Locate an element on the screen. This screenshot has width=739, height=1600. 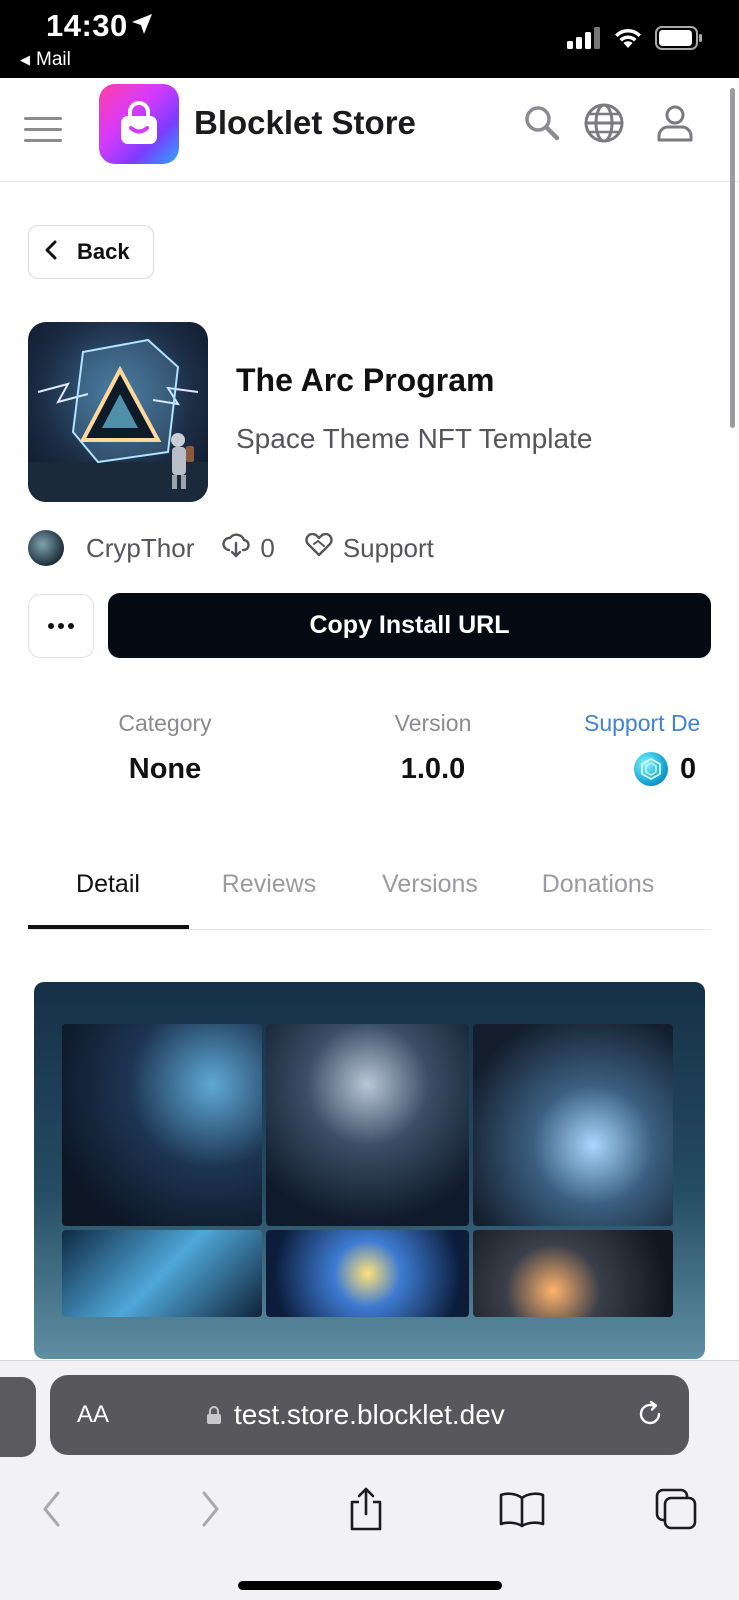
location-arrow-icon is located at coordinates (142, 26).